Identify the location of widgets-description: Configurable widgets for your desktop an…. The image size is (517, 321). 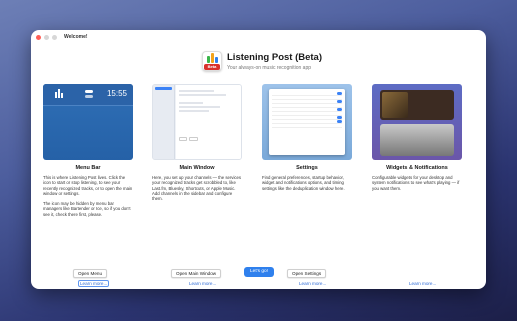
(416, 183).